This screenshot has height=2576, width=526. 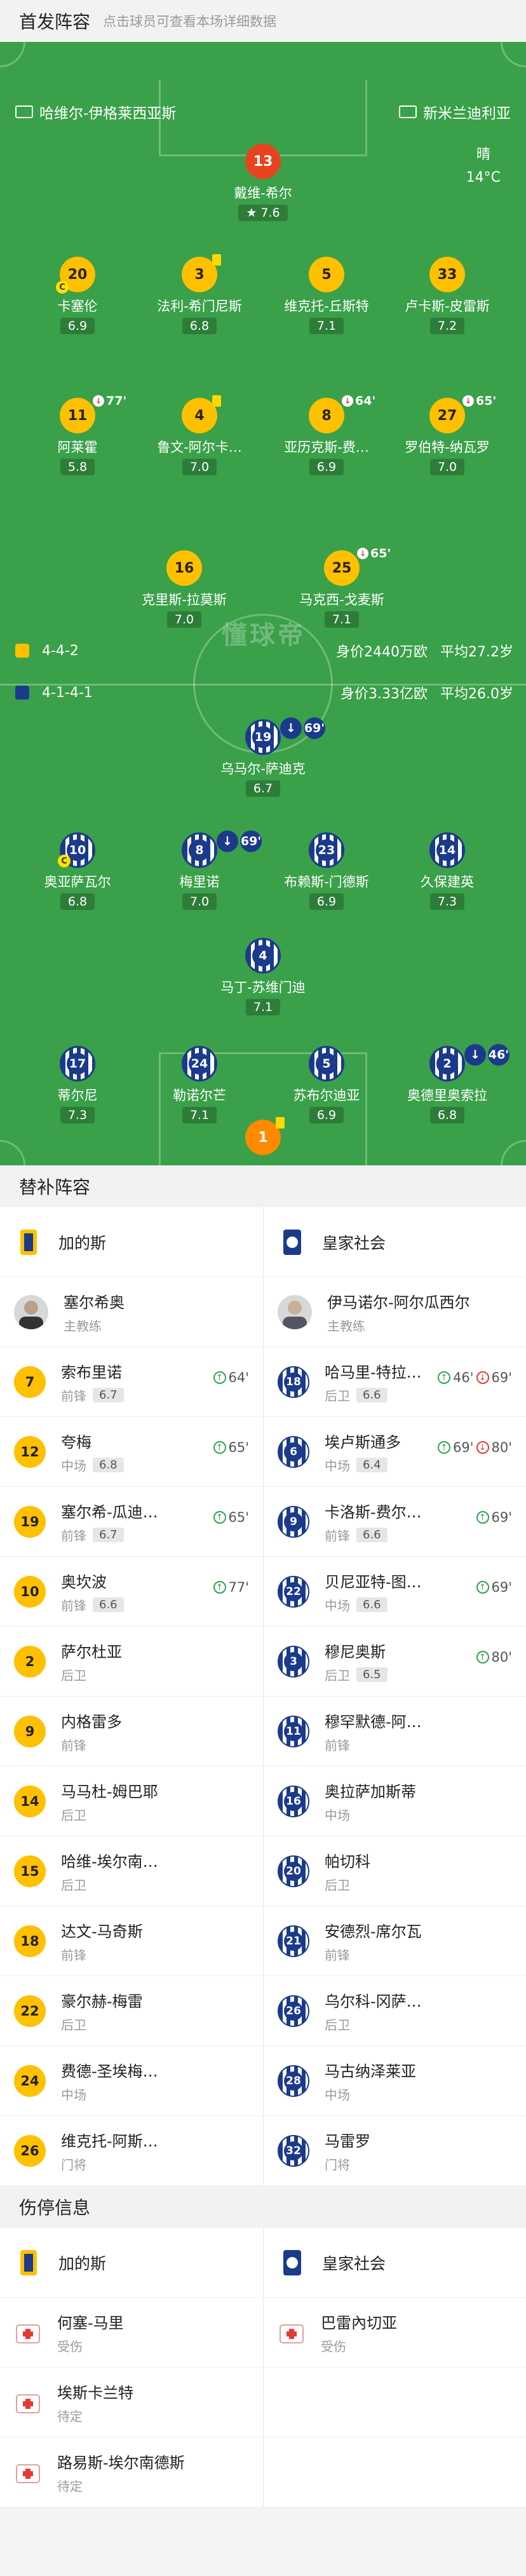 What do you see at coordinates (447, 1095) in the screenshot?
I see `player-name: 奥德里奥索拉` at bounding box center [447, 1095].